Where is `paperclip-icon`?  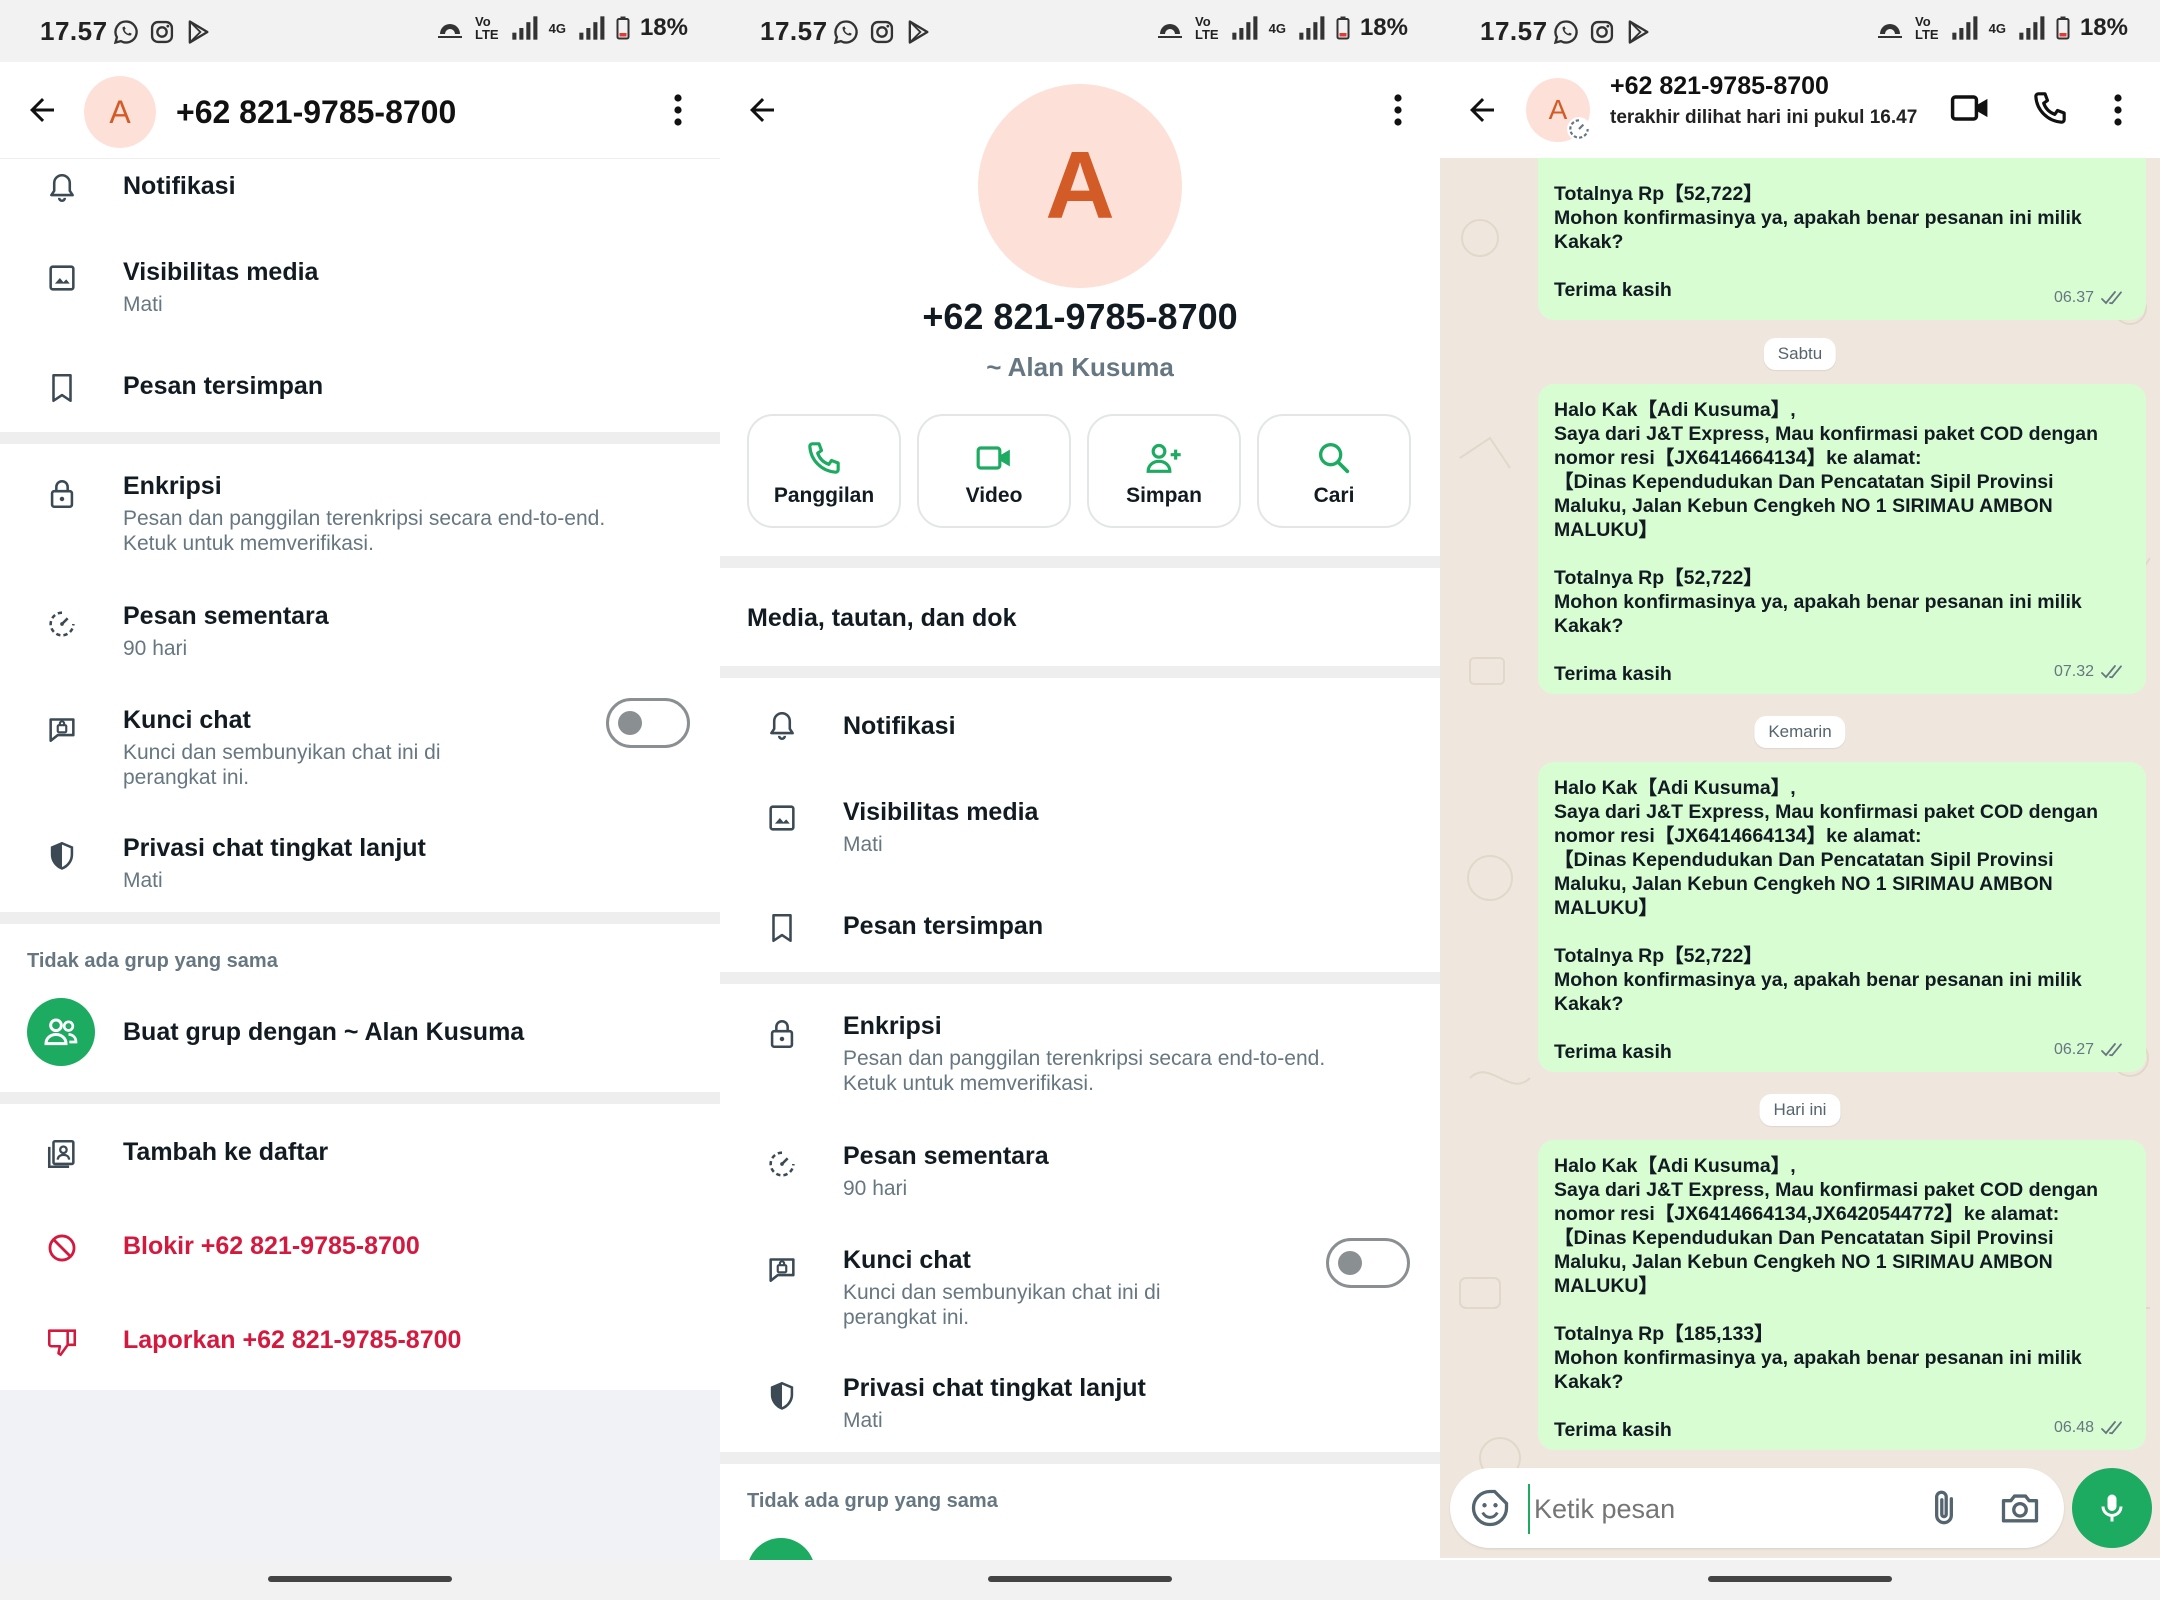 paperclip-icon is located at coordinates (1944, 1508).